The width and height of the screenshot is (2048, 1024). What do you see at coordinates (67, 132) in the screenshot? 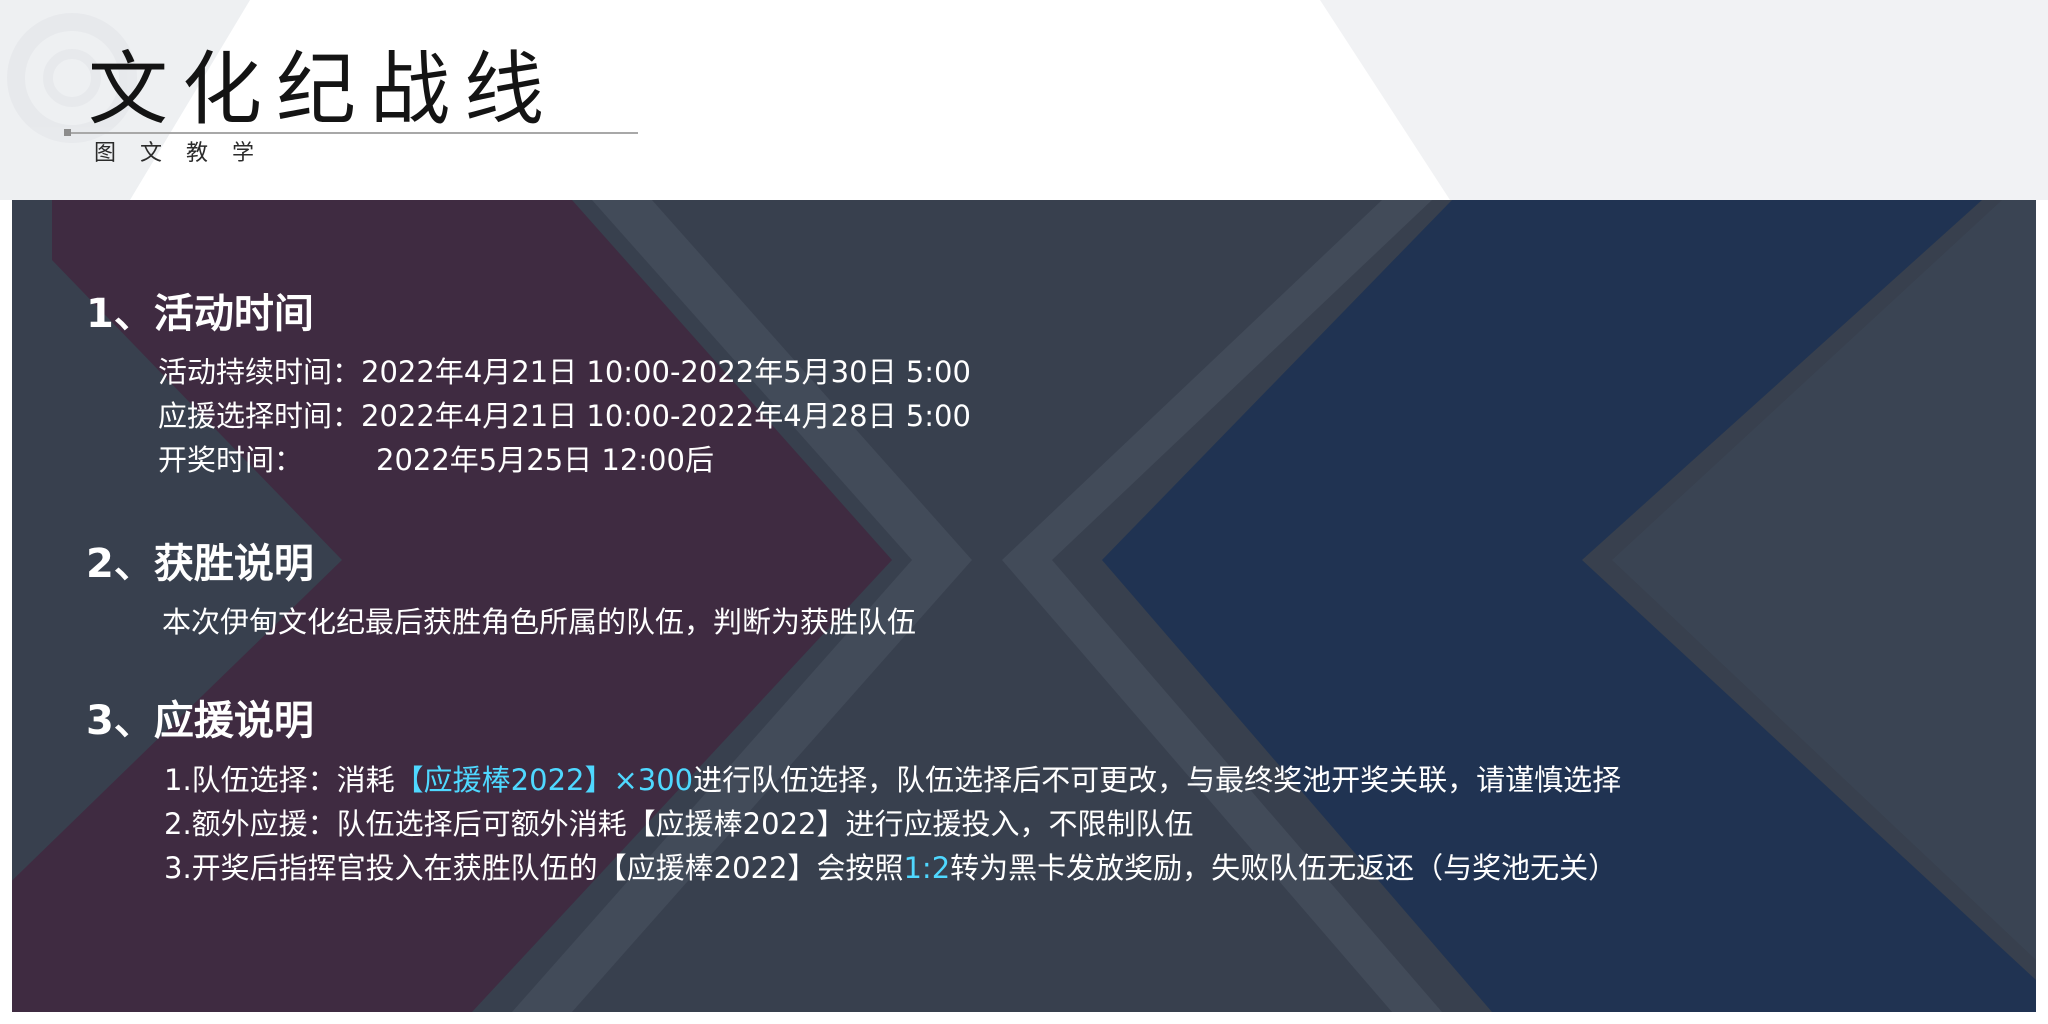
I see `divider-marker` at bounding box center [67, 132].